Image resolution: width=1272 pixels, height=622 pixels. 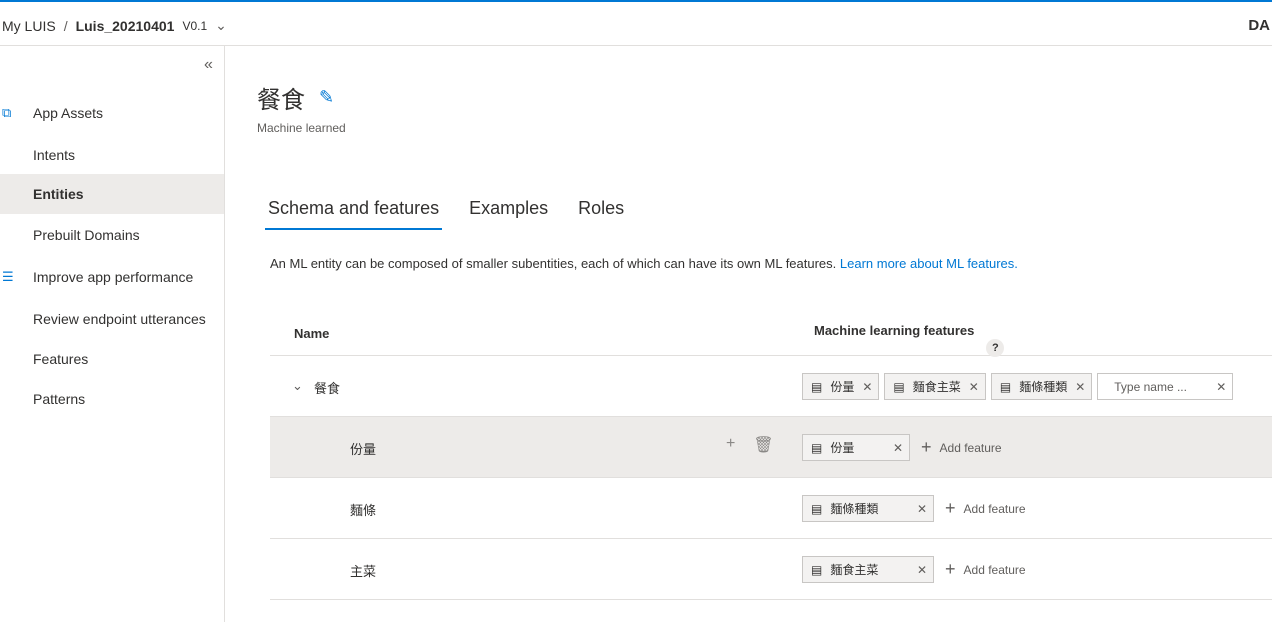 I want to click on tab-schema-and-features: Schema and features, so click(x=354, y=208).